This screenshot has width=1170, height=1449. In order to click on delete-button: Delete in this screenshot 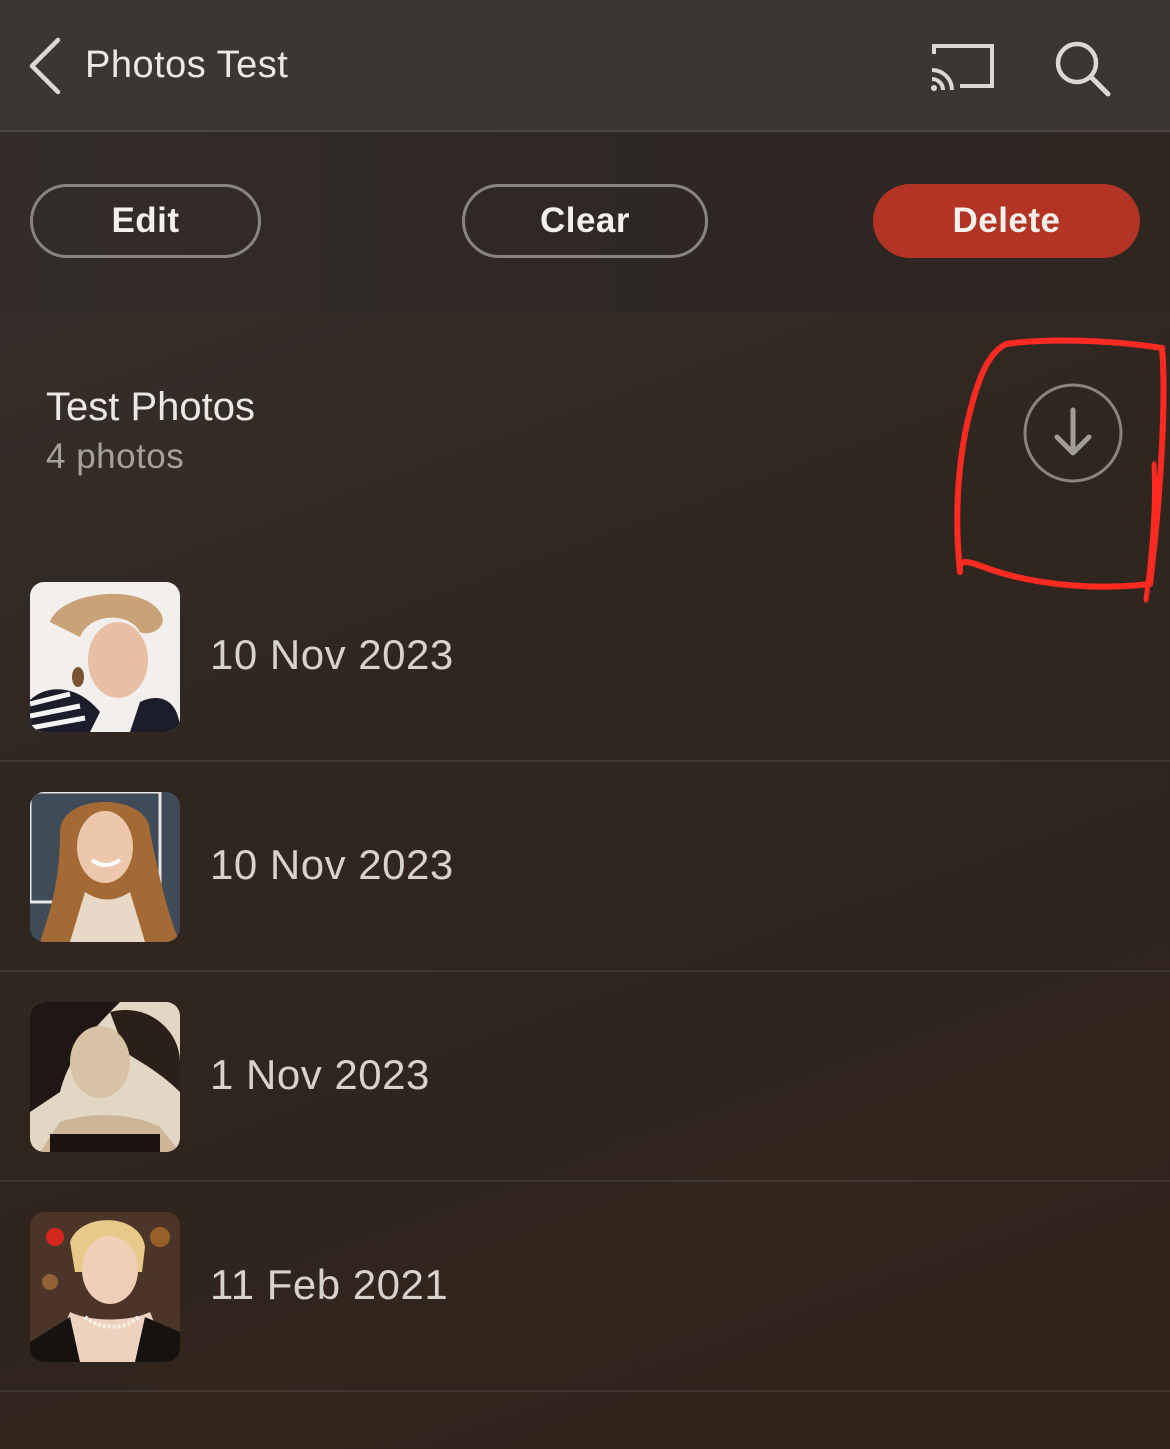, I will do `click(1006, 221)`.